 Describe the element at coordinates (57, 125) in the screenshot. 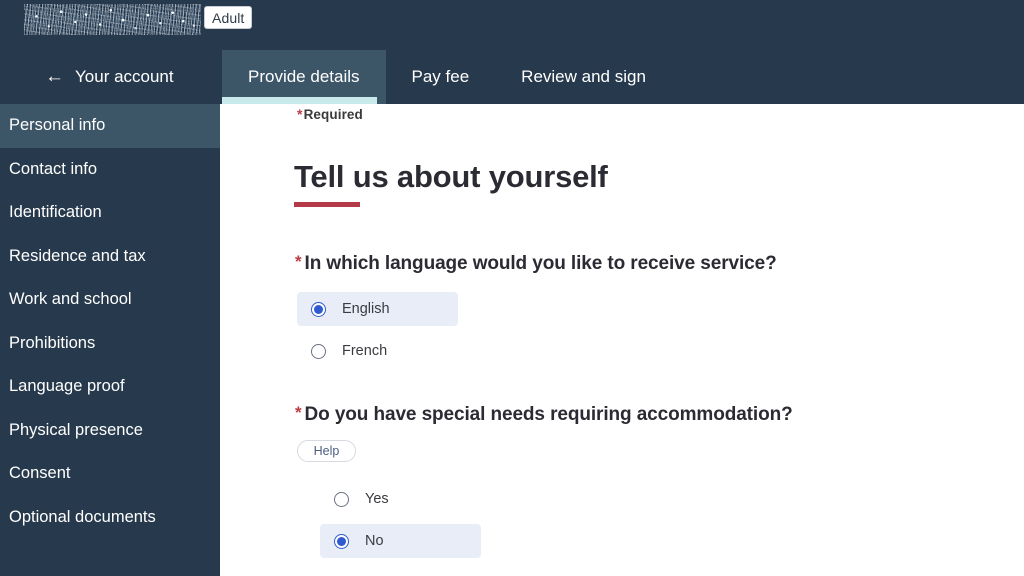

I see `sidebar-item-label: Personal info` at that location.